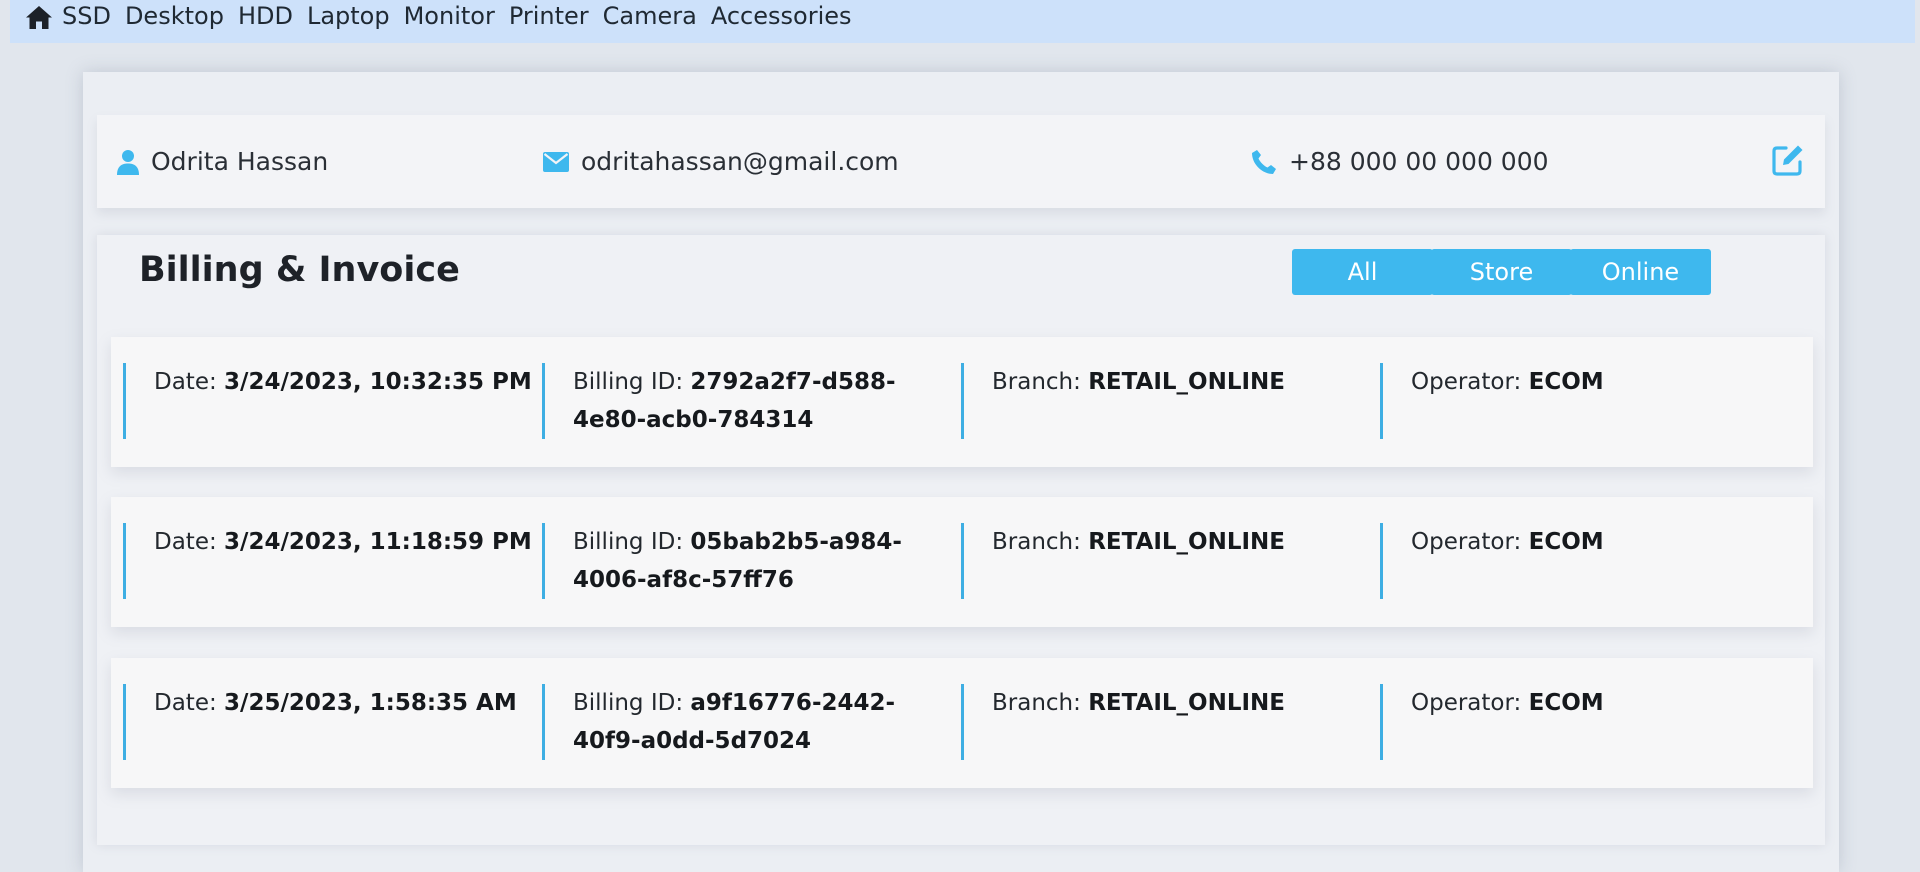 The width and height of the screenshot is (1920, 872). Describe the element at coordinates (796, 542) in the screenshot. I see `billing-id-value: 05bab2b5-a984-` at that location.